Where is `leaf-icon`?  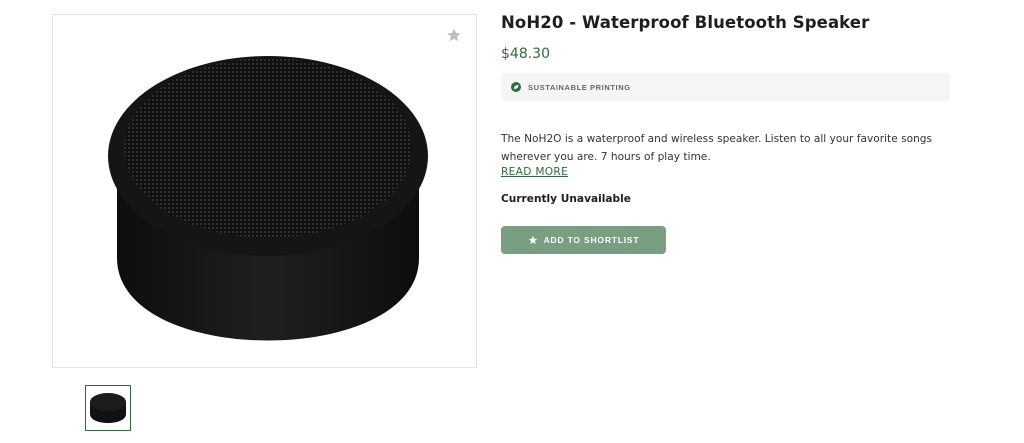
leaf-icon is located at coordinates (516, 87).